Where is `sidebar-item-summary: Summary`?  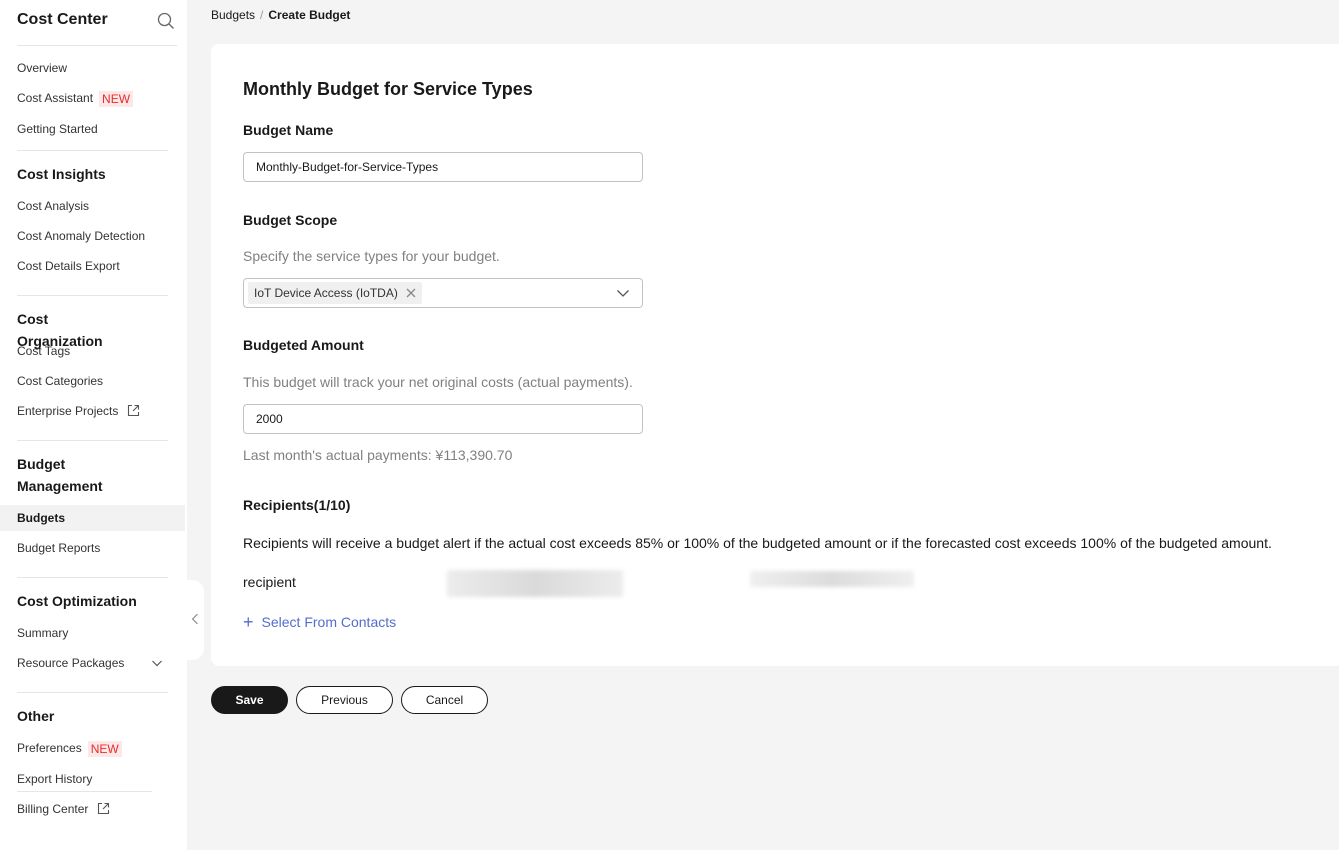 sidebar-item-summary: Summary is located at coordinates (42, 633).